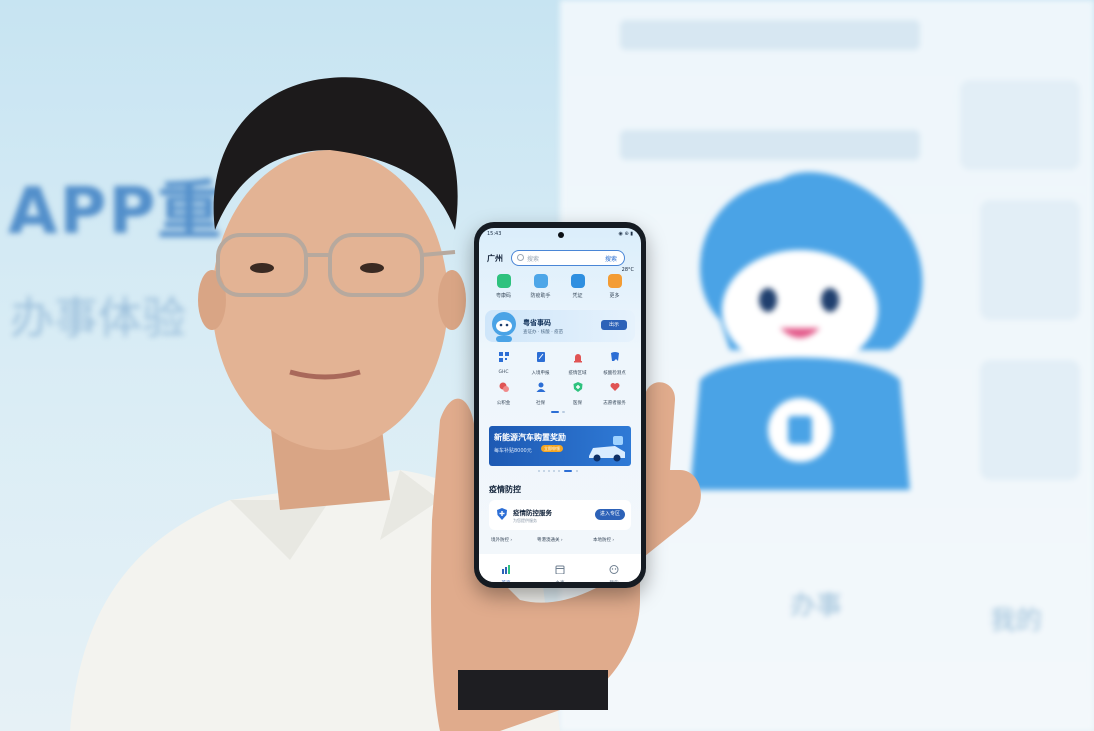 The width and height of the screenshot is (1094, 731). Describe the element at coordinates (577, 296) in the screenshot. I see `quick-action-label: 凭证` at that location.